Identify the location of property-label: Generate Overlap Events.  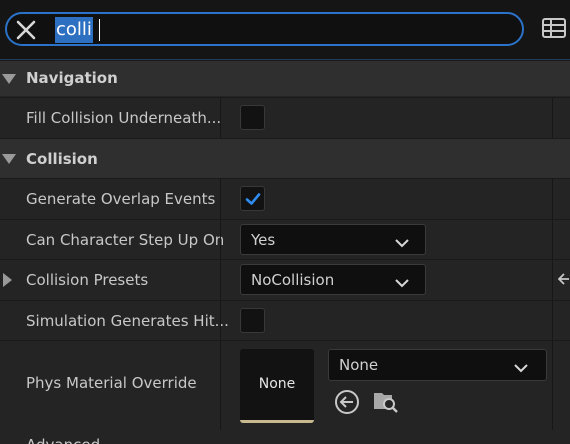
(121, 199).